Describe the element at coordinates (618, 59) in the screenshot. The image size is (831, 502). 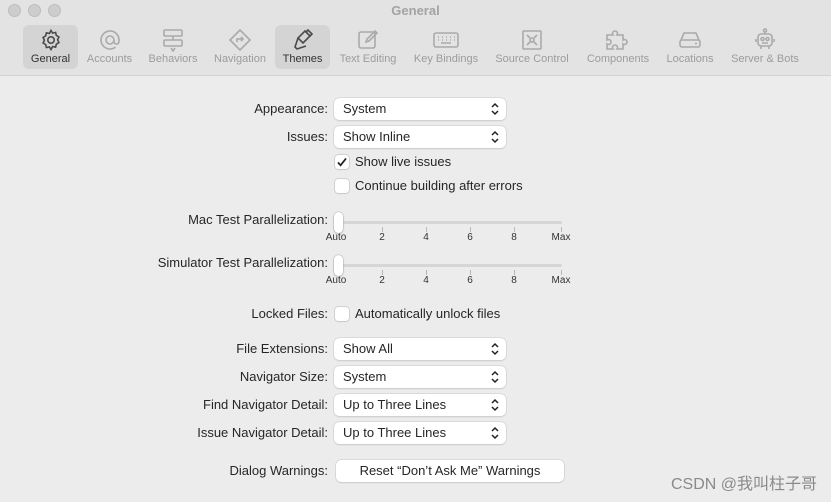
I see `tab-label: Components` at that location.